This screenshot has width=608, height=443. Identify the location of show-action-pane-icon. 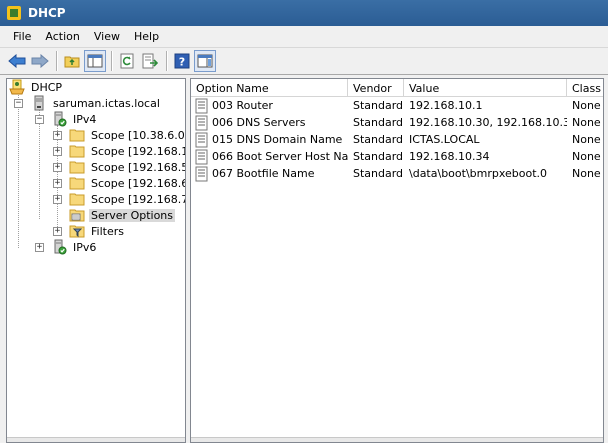
(205, 61).